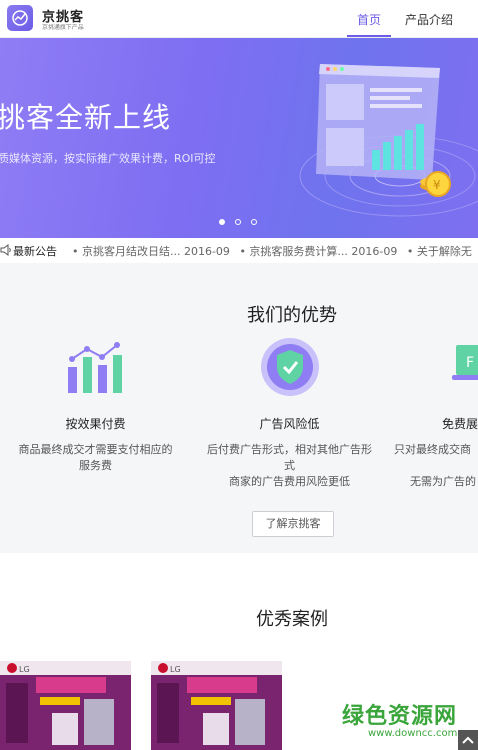  Describe the element at coordinates (20, 18) in the screenshot. I see `logo-icon` at that location.